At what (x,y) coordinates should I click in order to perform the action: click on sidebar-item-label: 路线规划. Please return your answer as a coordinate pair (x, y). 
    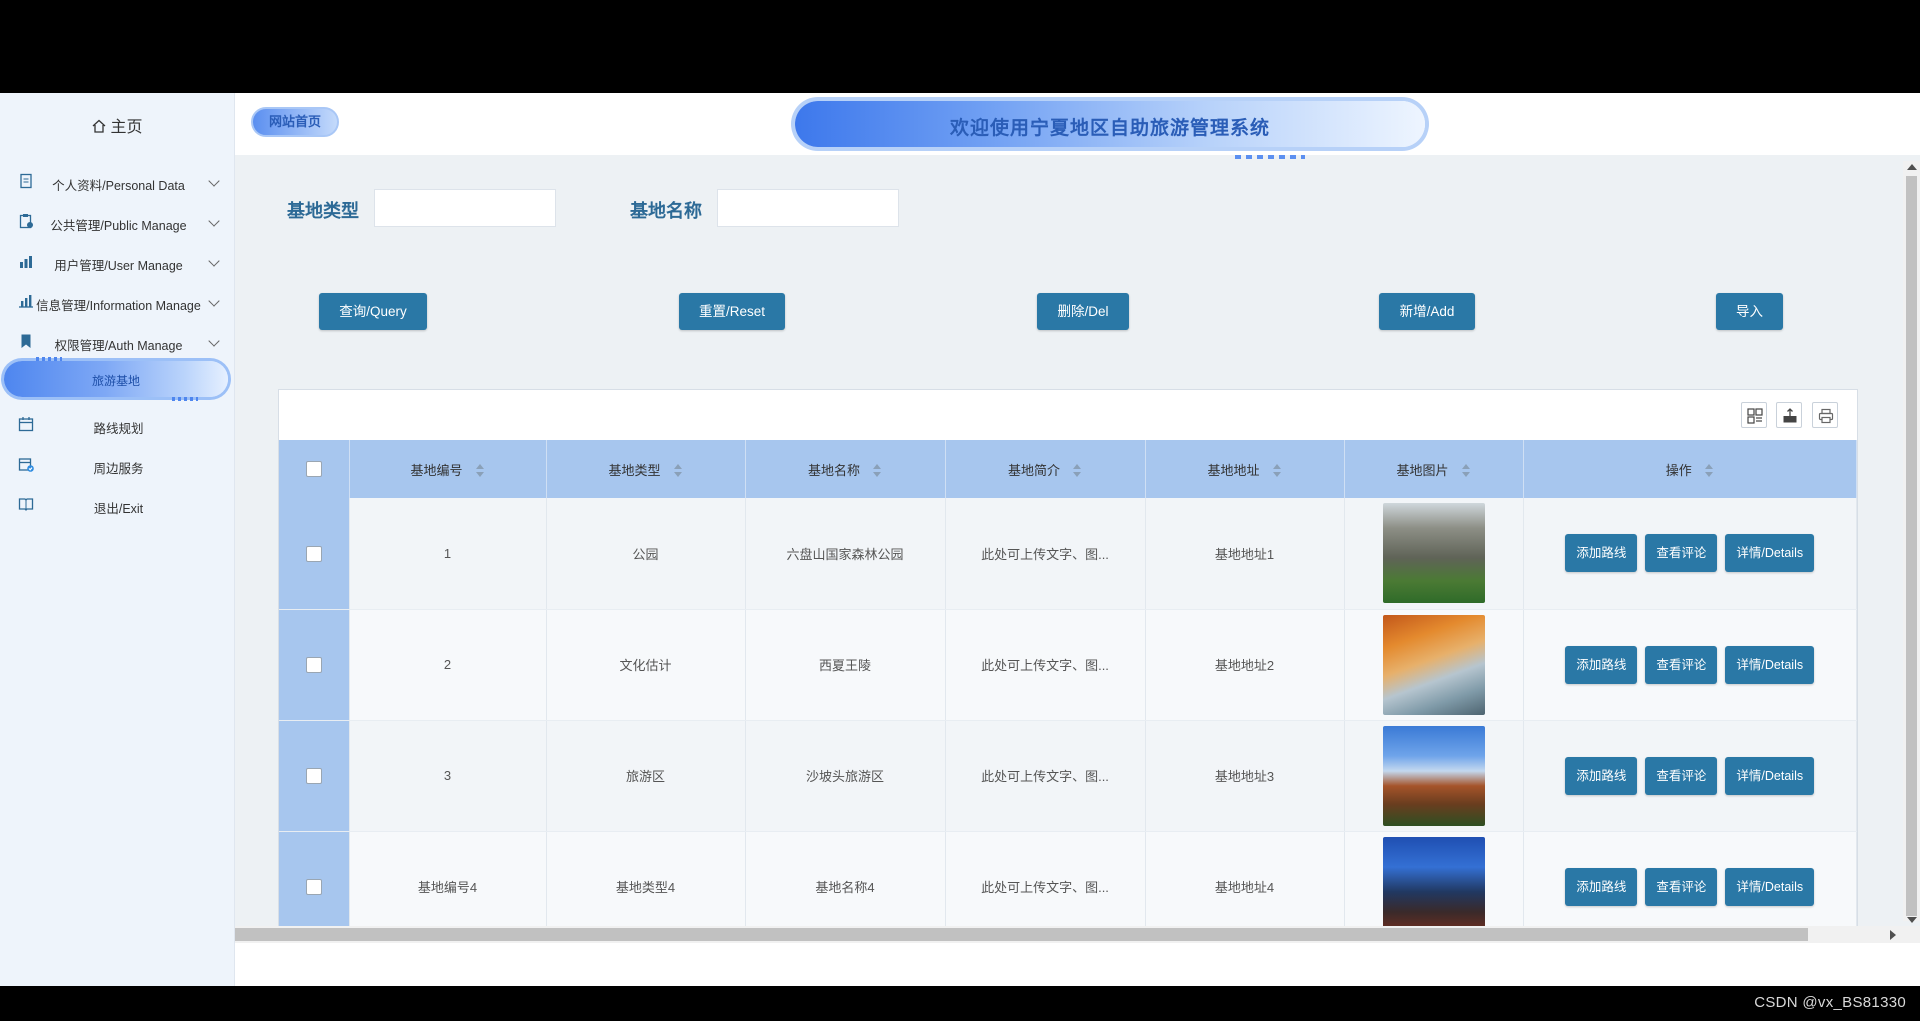
    Looking at the image, I should click on (118, 429).